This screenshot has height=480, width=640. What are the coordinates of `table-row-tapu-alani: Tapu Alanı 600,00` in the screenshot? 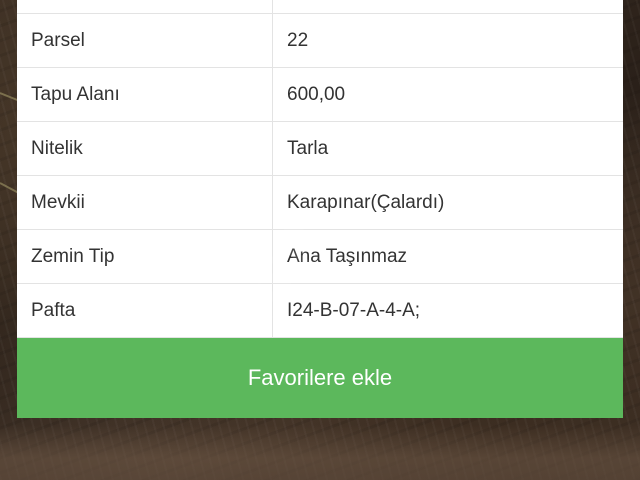 It's located at (320, 95).